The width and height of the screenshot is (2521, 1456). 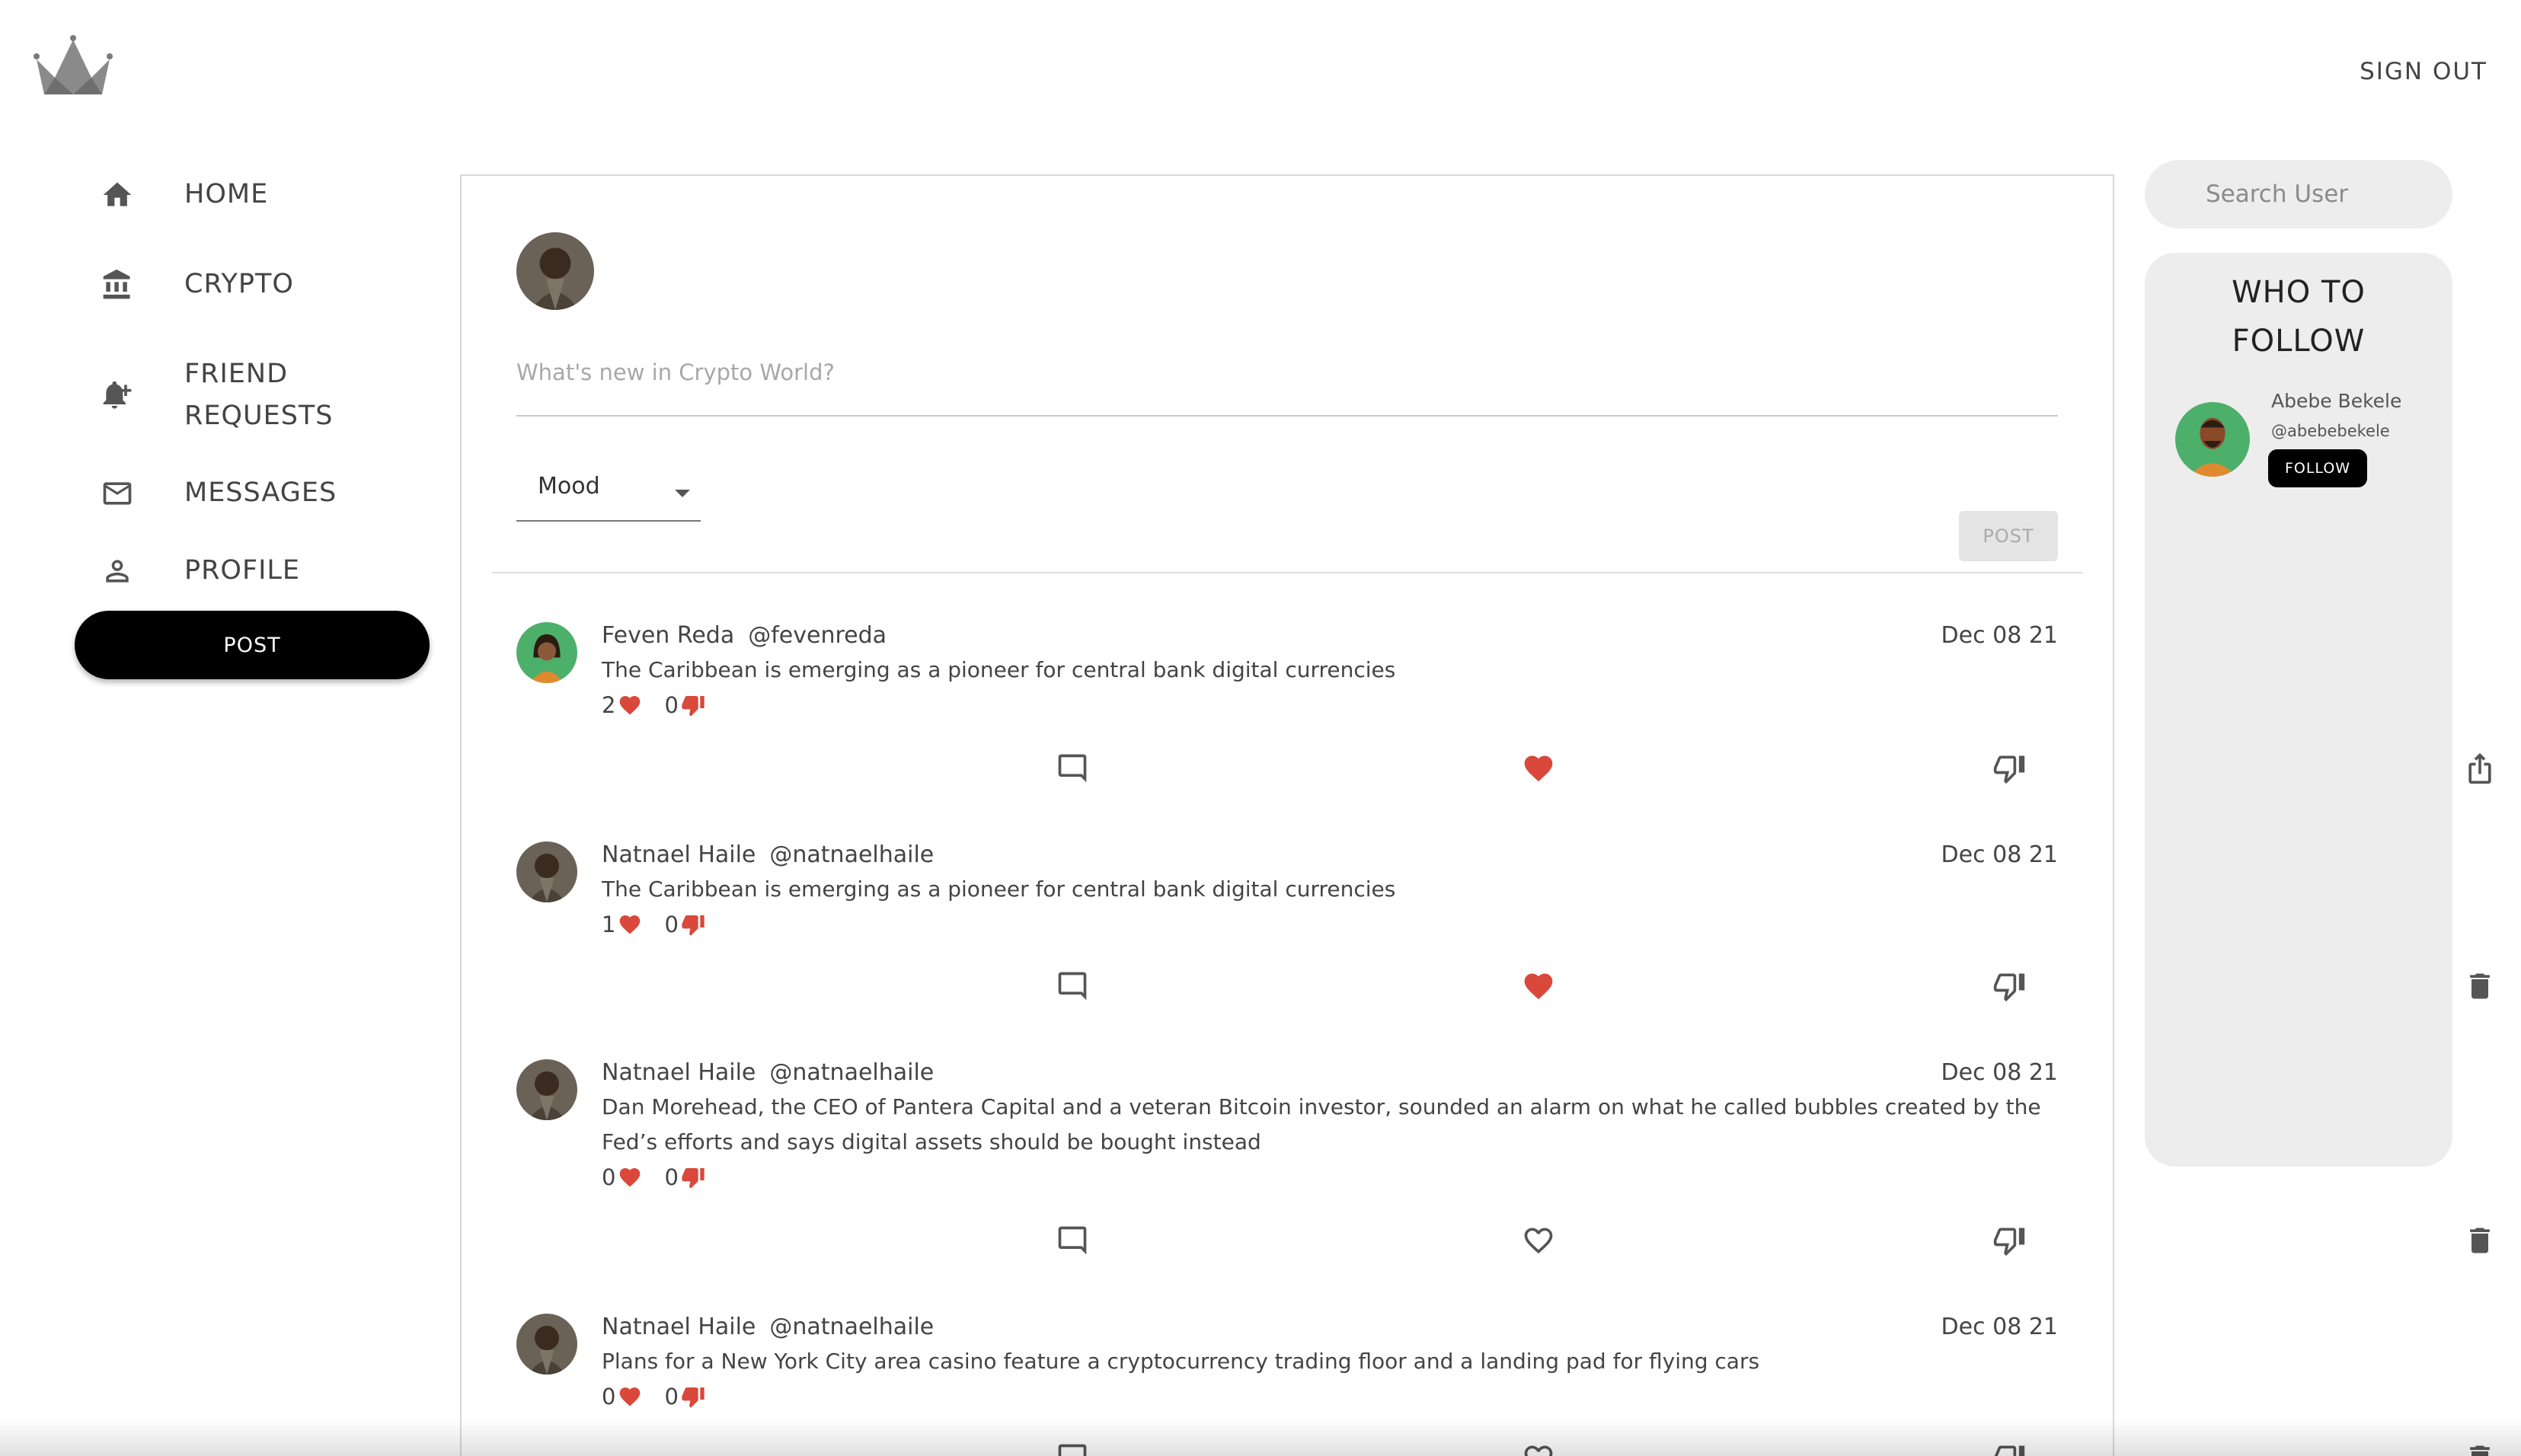 What do you see at coordinates (117, 493) in the screenshot?
I see `mail-icon` at bounding box center [117, 493].